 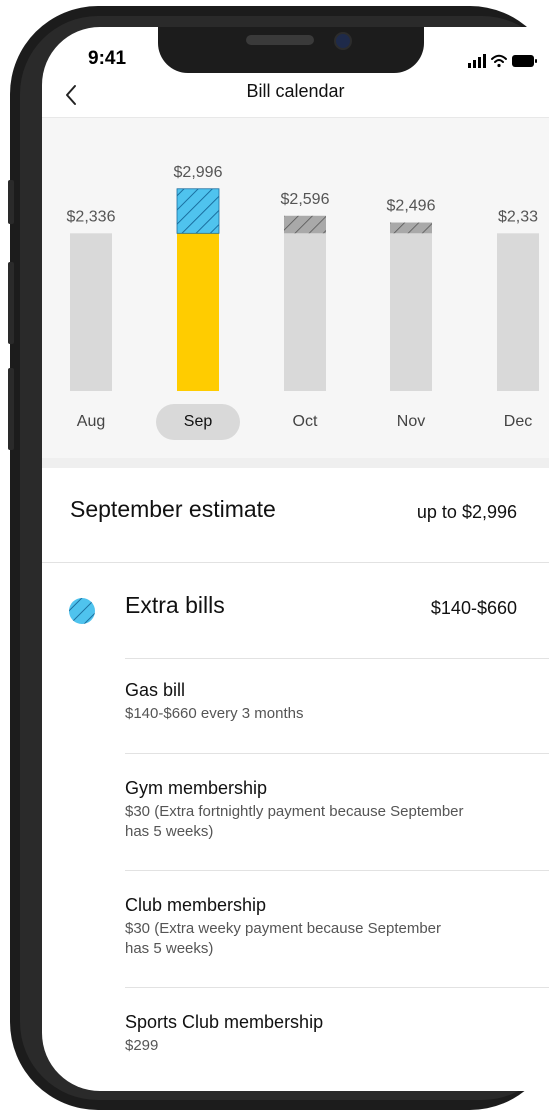 I want to click on bar-value-label-dec: $2,33, so click(x=518, y=216).